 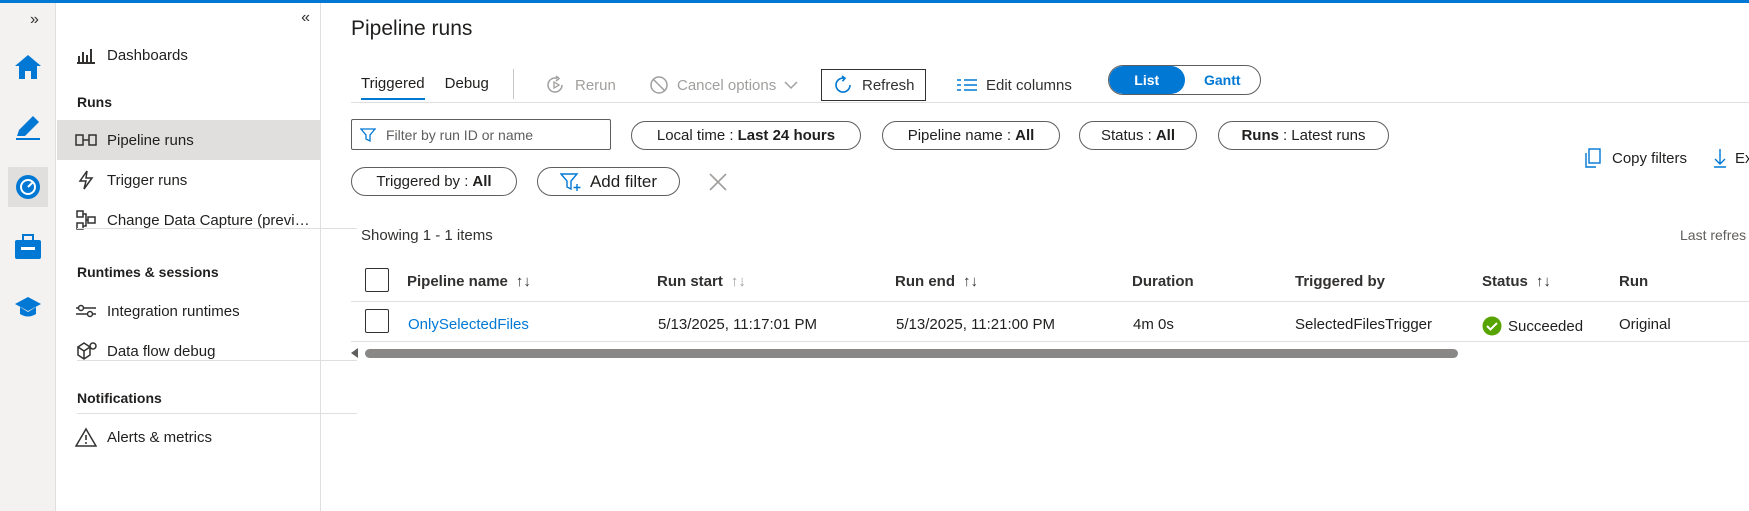 I want to click on add-filter-label: Add filter, so click(x=623, y=181).